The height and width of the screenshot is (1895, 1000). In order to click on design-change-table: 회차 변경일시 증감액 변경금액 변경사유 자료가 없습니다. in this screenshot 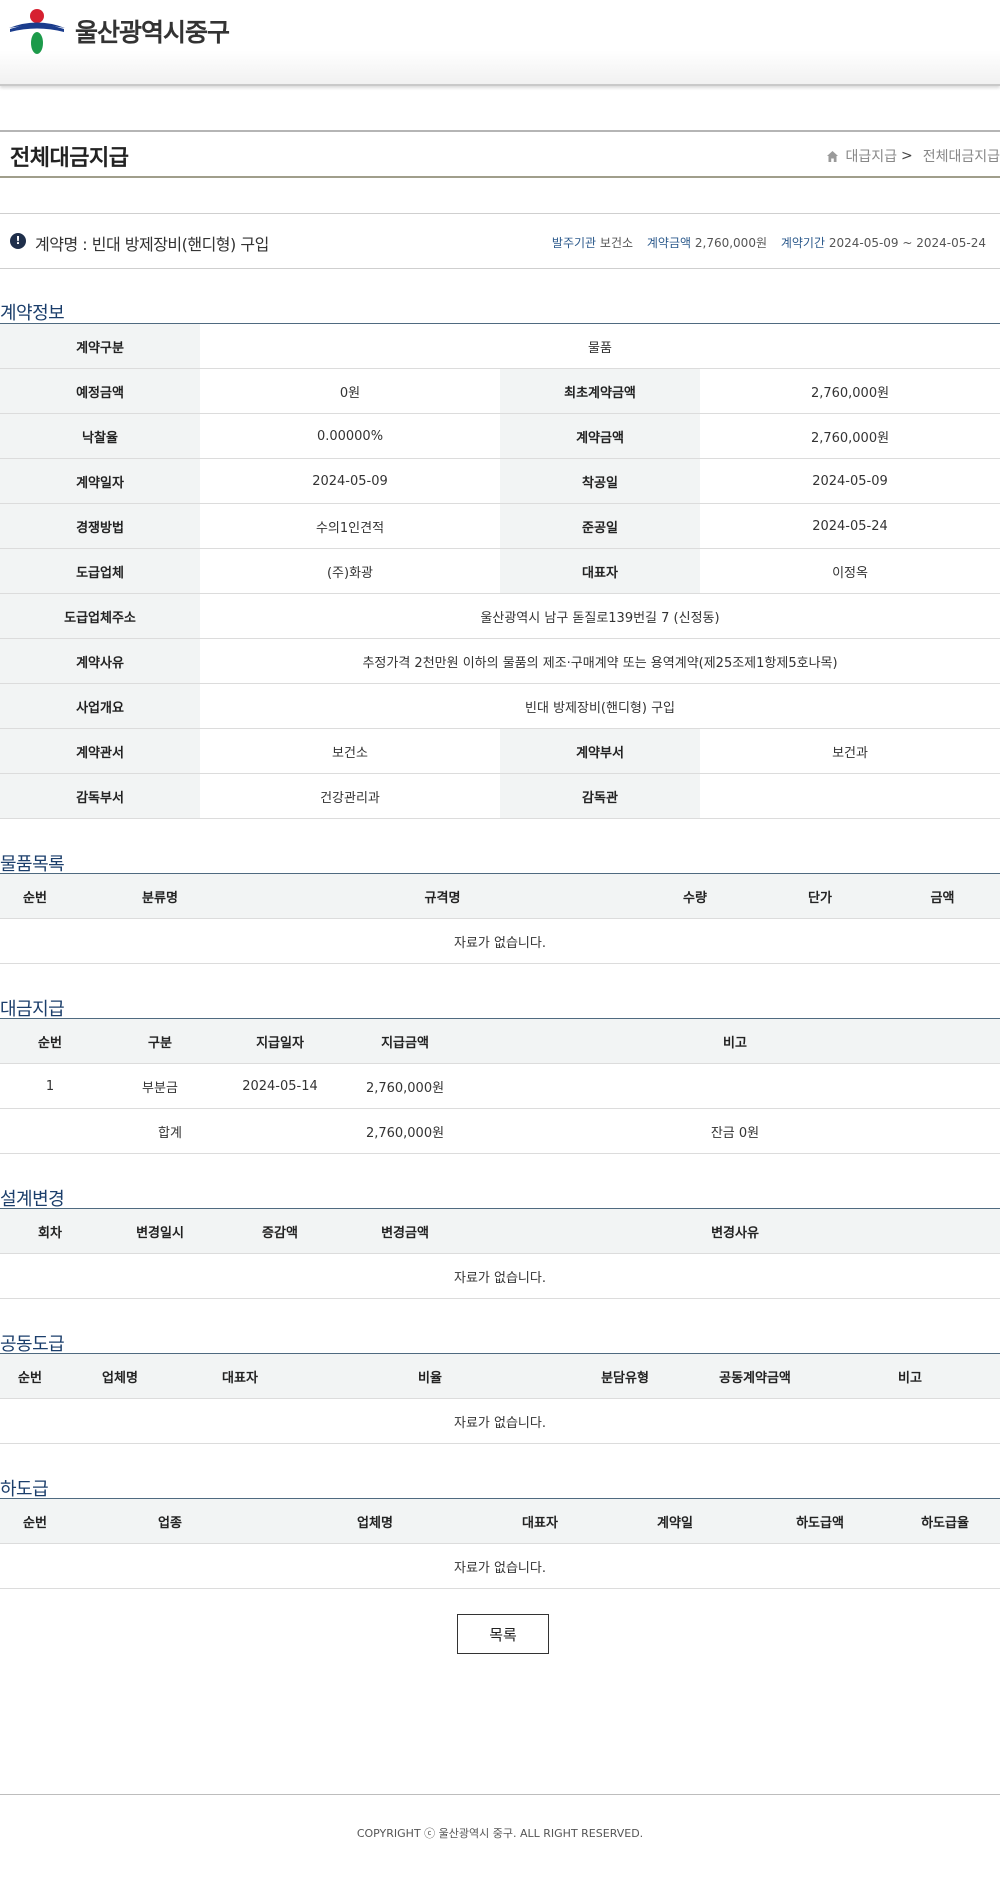, I will do `click(500, 1253)`.